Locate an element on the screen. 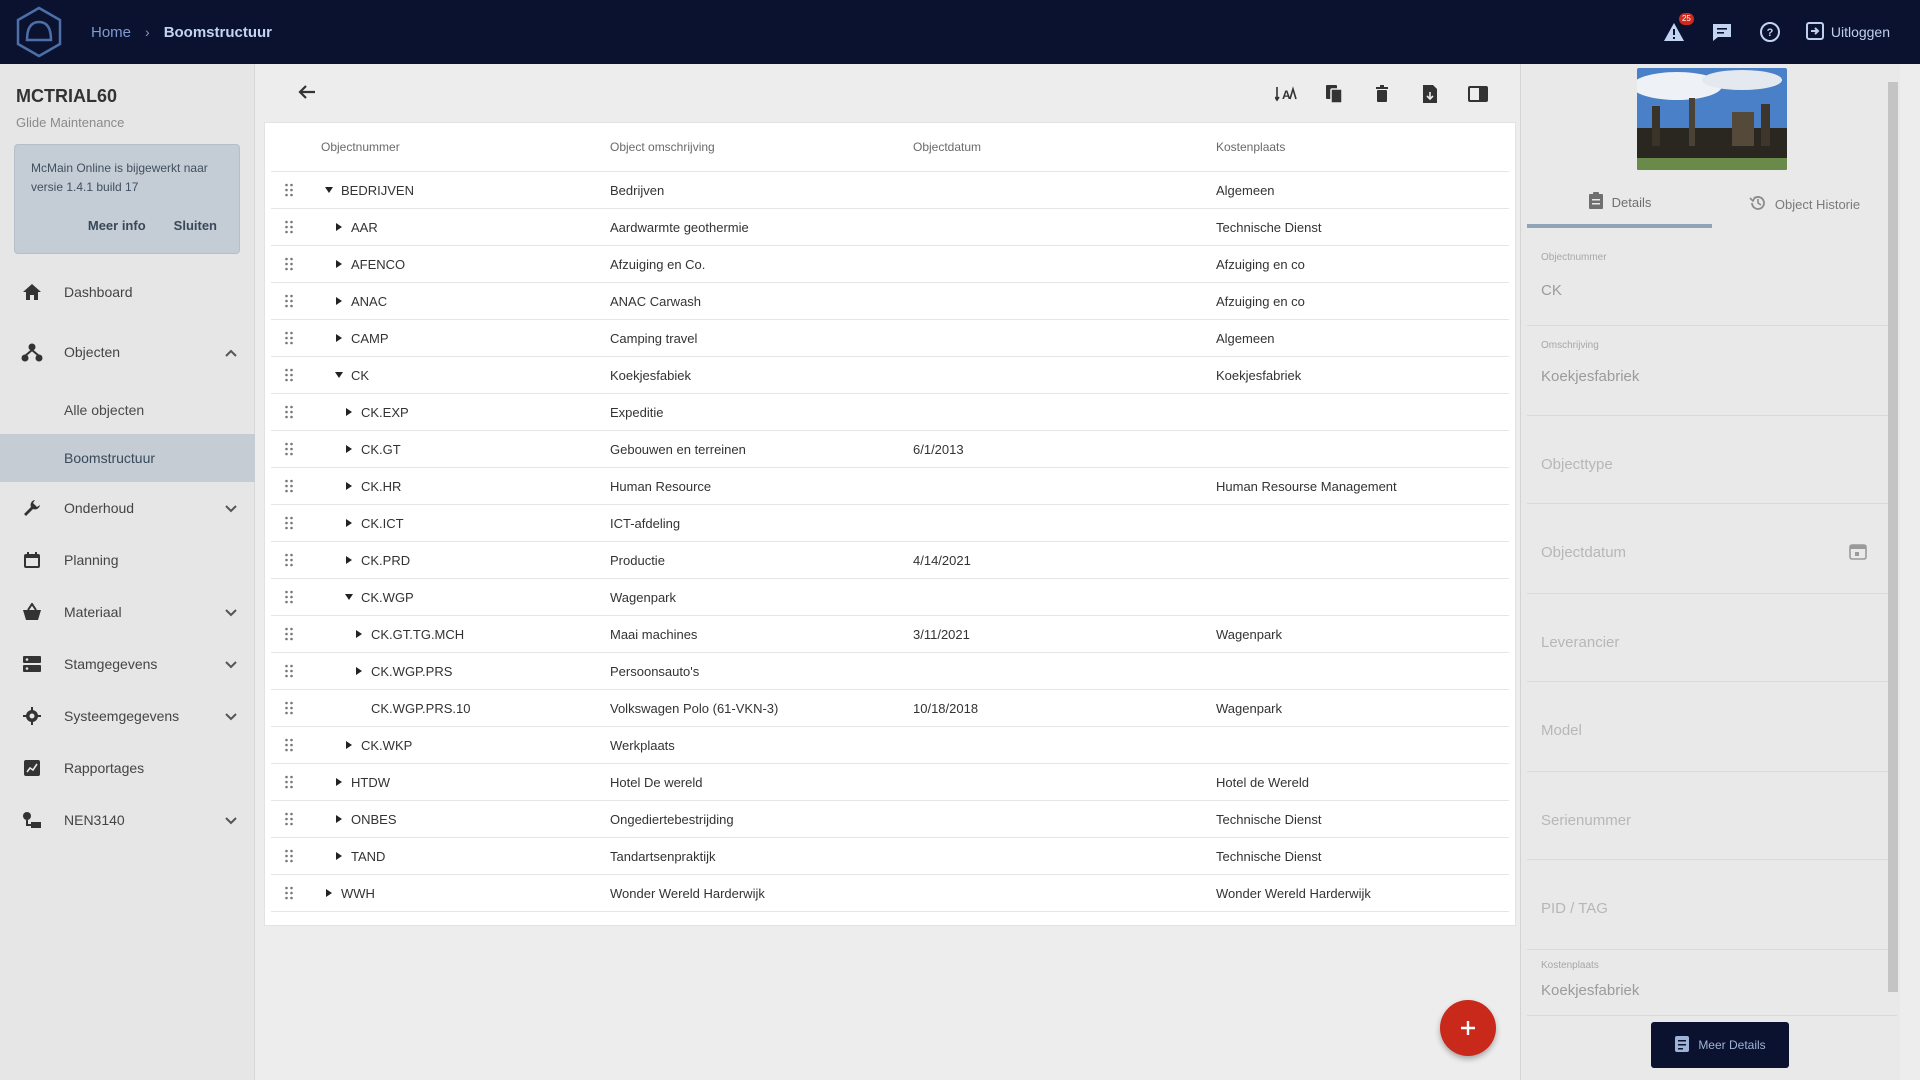 This screenshot has height=1080, width=1920. panel-scrollbar is located at coordinates (1892, 573).